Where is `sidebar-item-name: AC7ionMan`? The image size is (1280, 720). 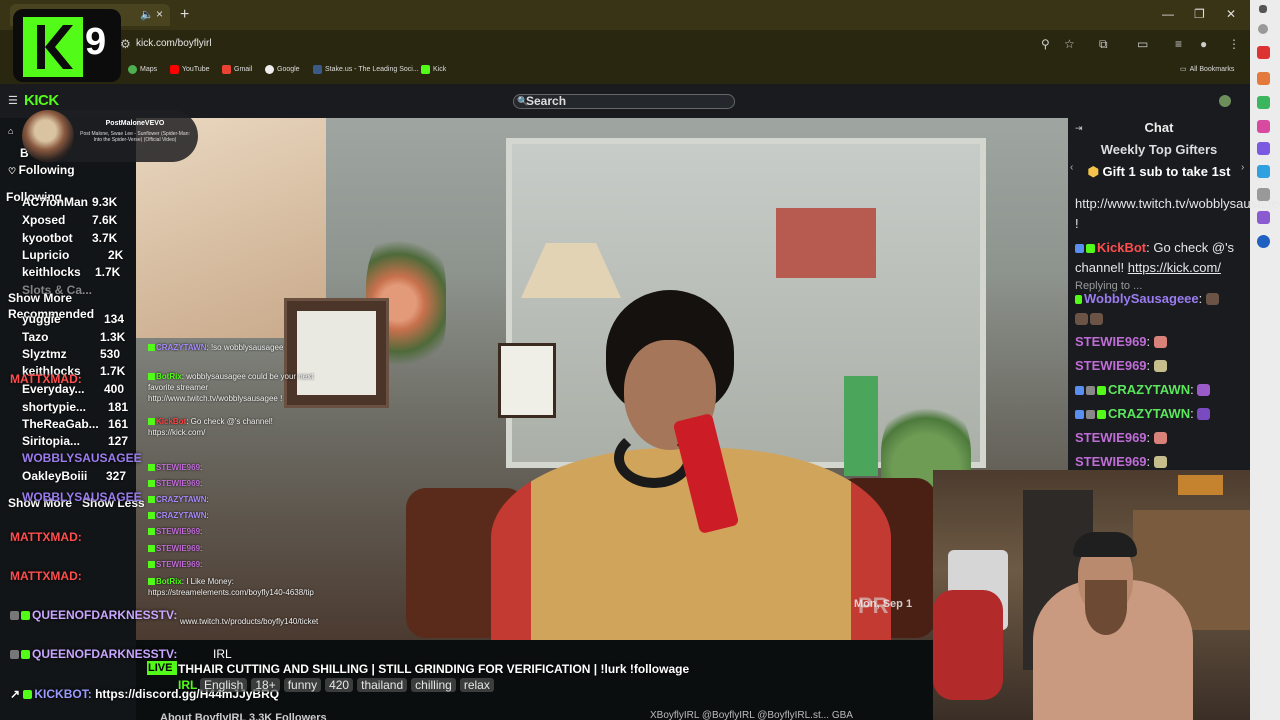 sidebar-item-name: AC7ionMan is located at coordinates (55, 202).